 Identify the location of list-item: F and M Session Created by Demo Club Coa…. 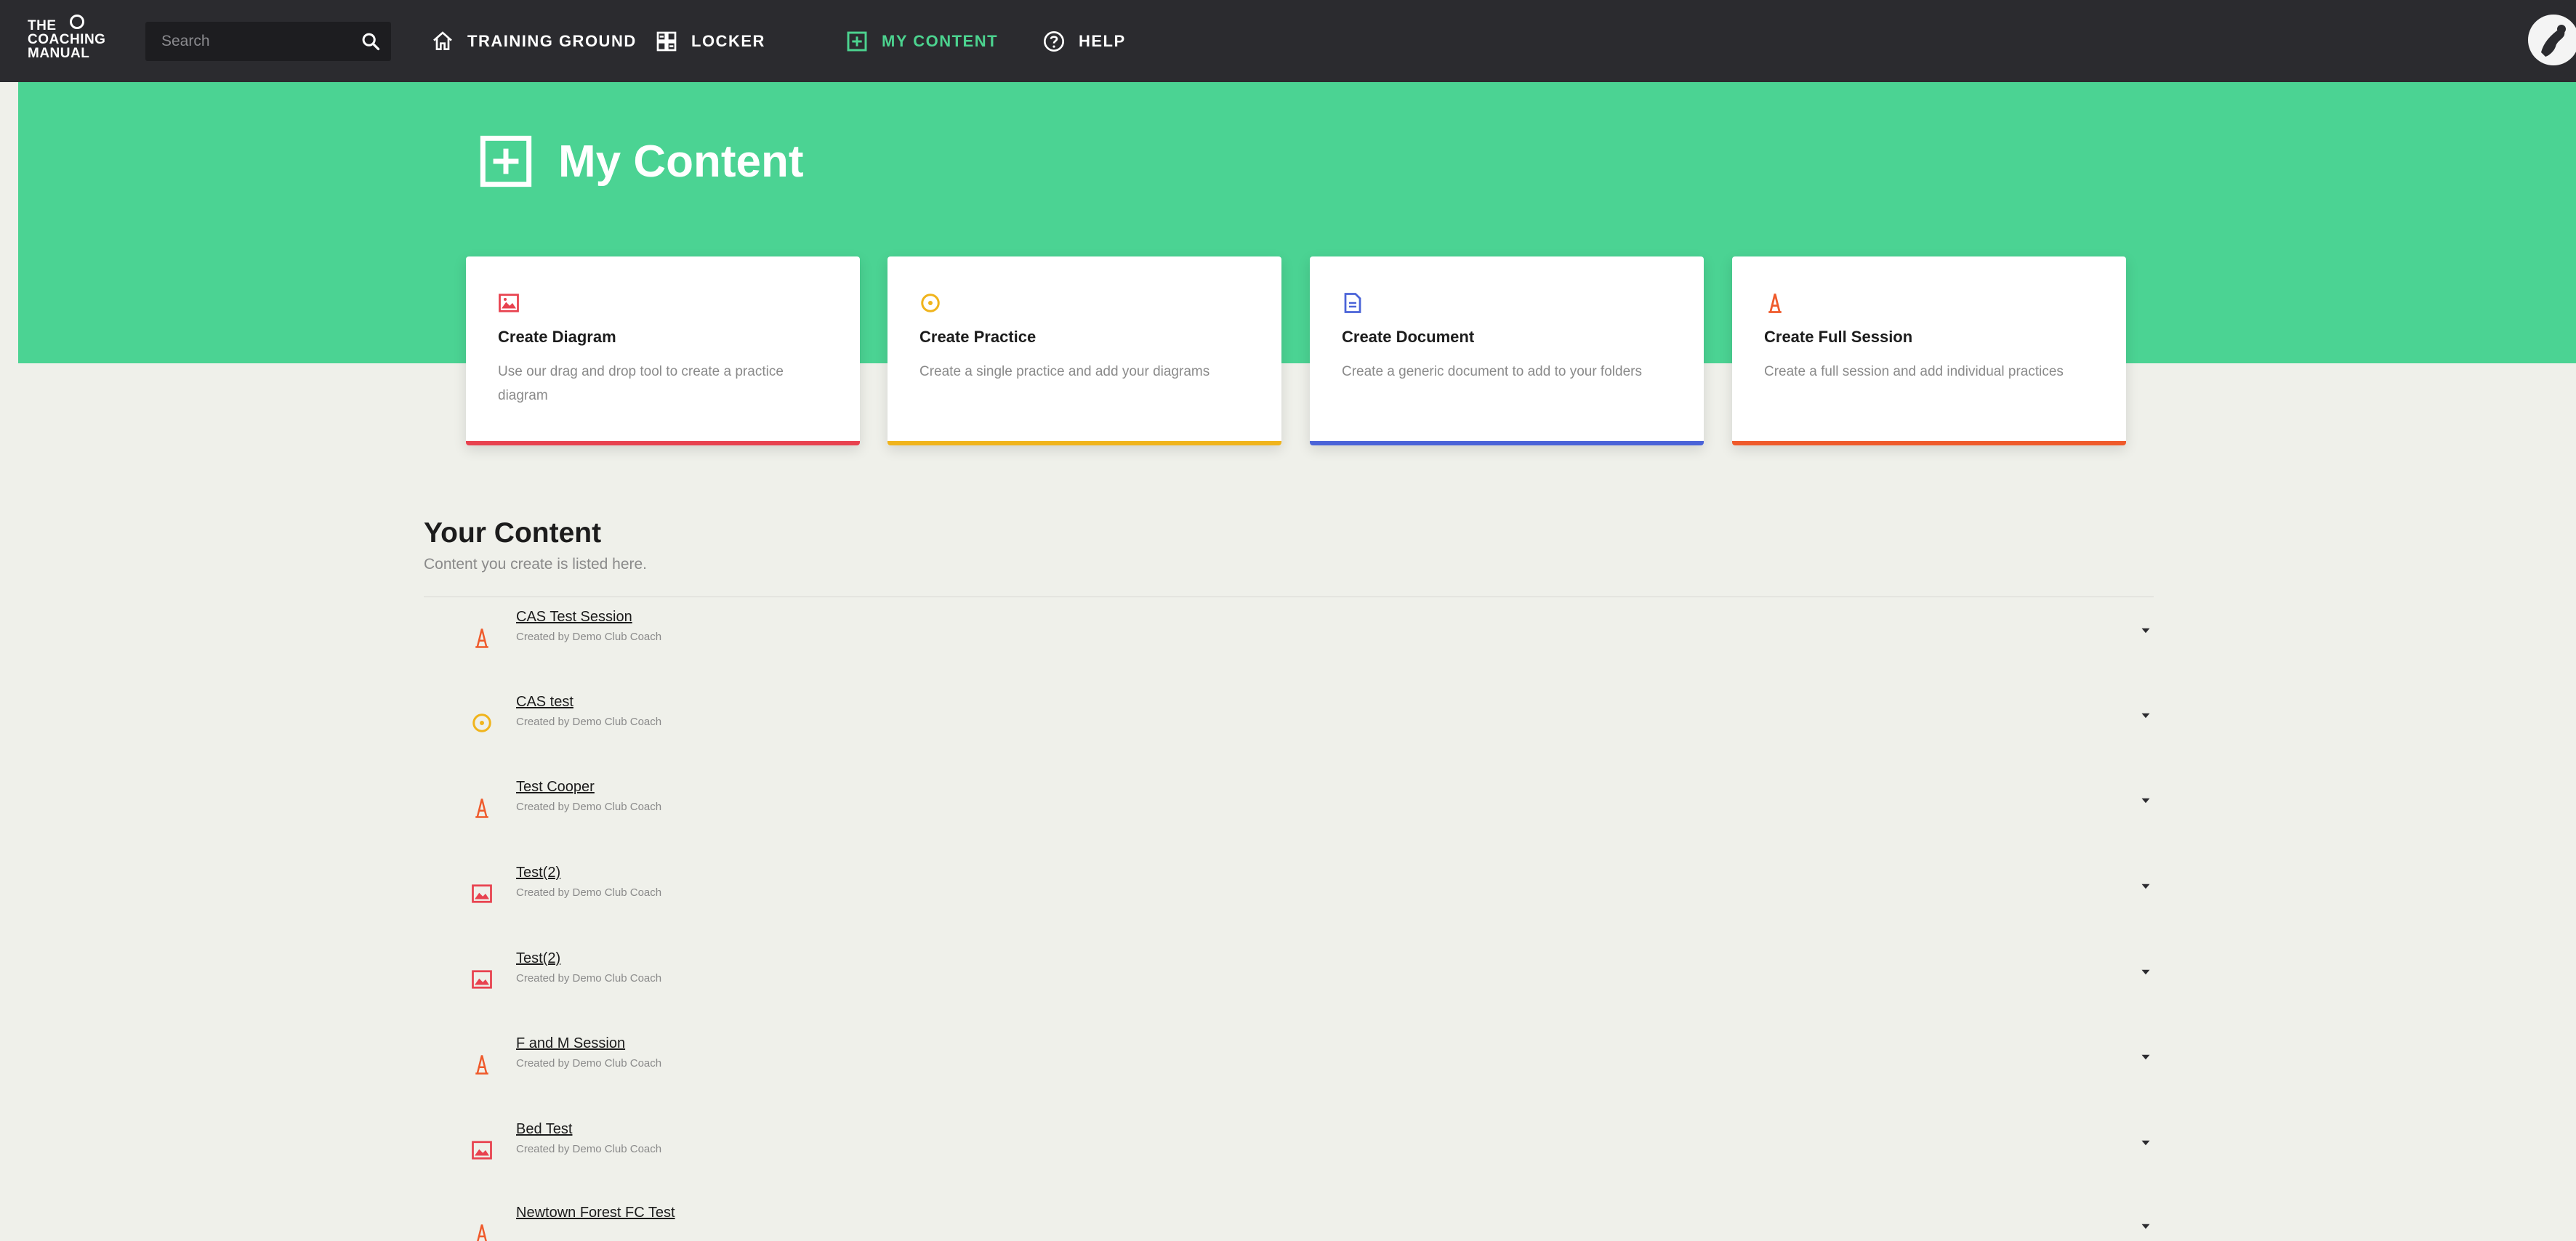
(1289, 1071).